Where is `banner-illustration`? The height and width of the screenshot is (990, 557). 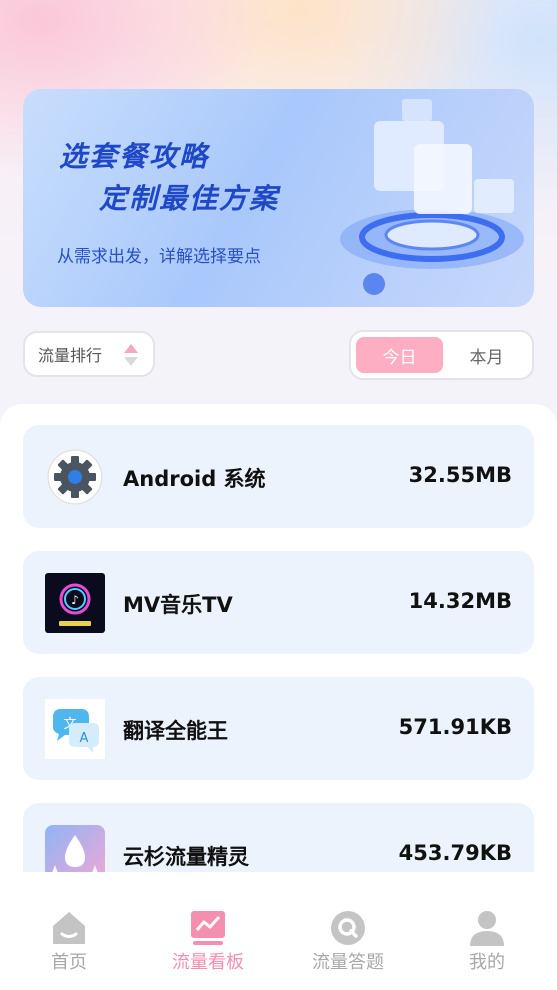
banner-illustration is located at coordinates (432, 197).